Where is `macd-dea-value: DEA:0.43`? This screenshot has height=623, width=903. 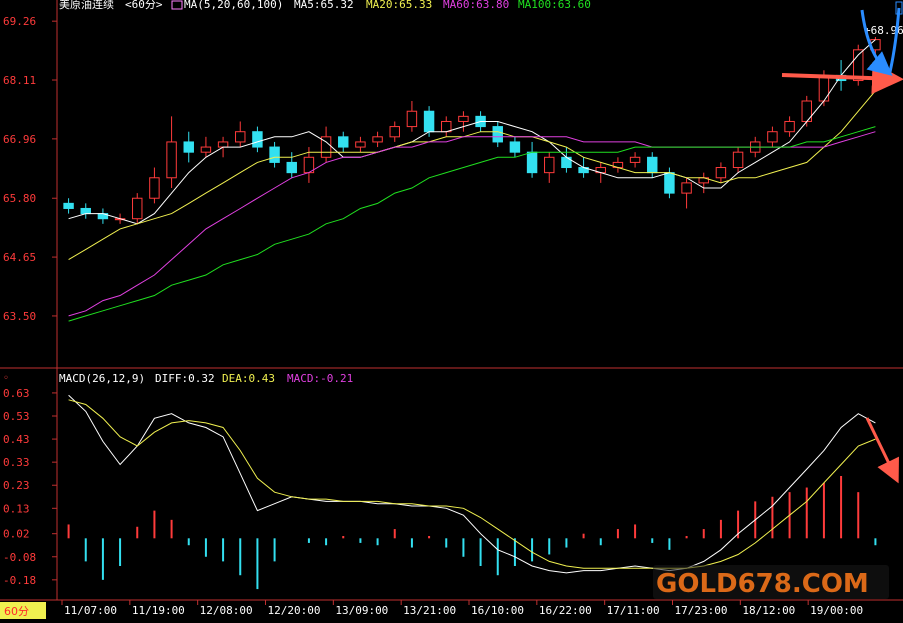
macd-dea-value: DEA:0.43 is located at coordinates (248, 378).